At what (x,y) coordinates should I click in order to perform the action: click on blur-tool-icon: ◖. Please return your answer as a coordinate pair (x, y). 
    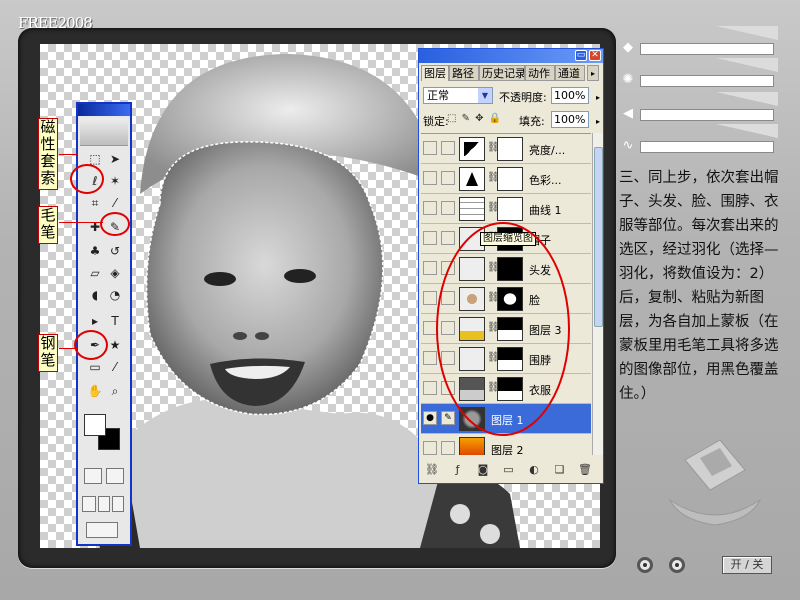
    Looking at the image, I should click on (95, 295).